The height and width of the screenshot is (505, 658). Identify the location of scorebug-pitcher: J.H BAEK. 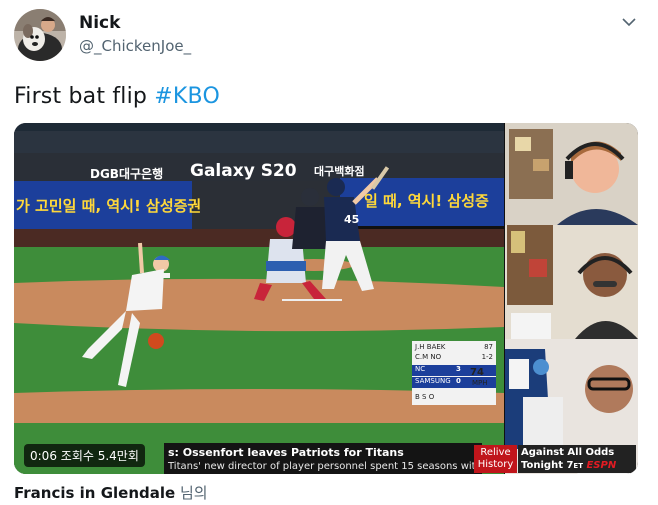
(430, 347).